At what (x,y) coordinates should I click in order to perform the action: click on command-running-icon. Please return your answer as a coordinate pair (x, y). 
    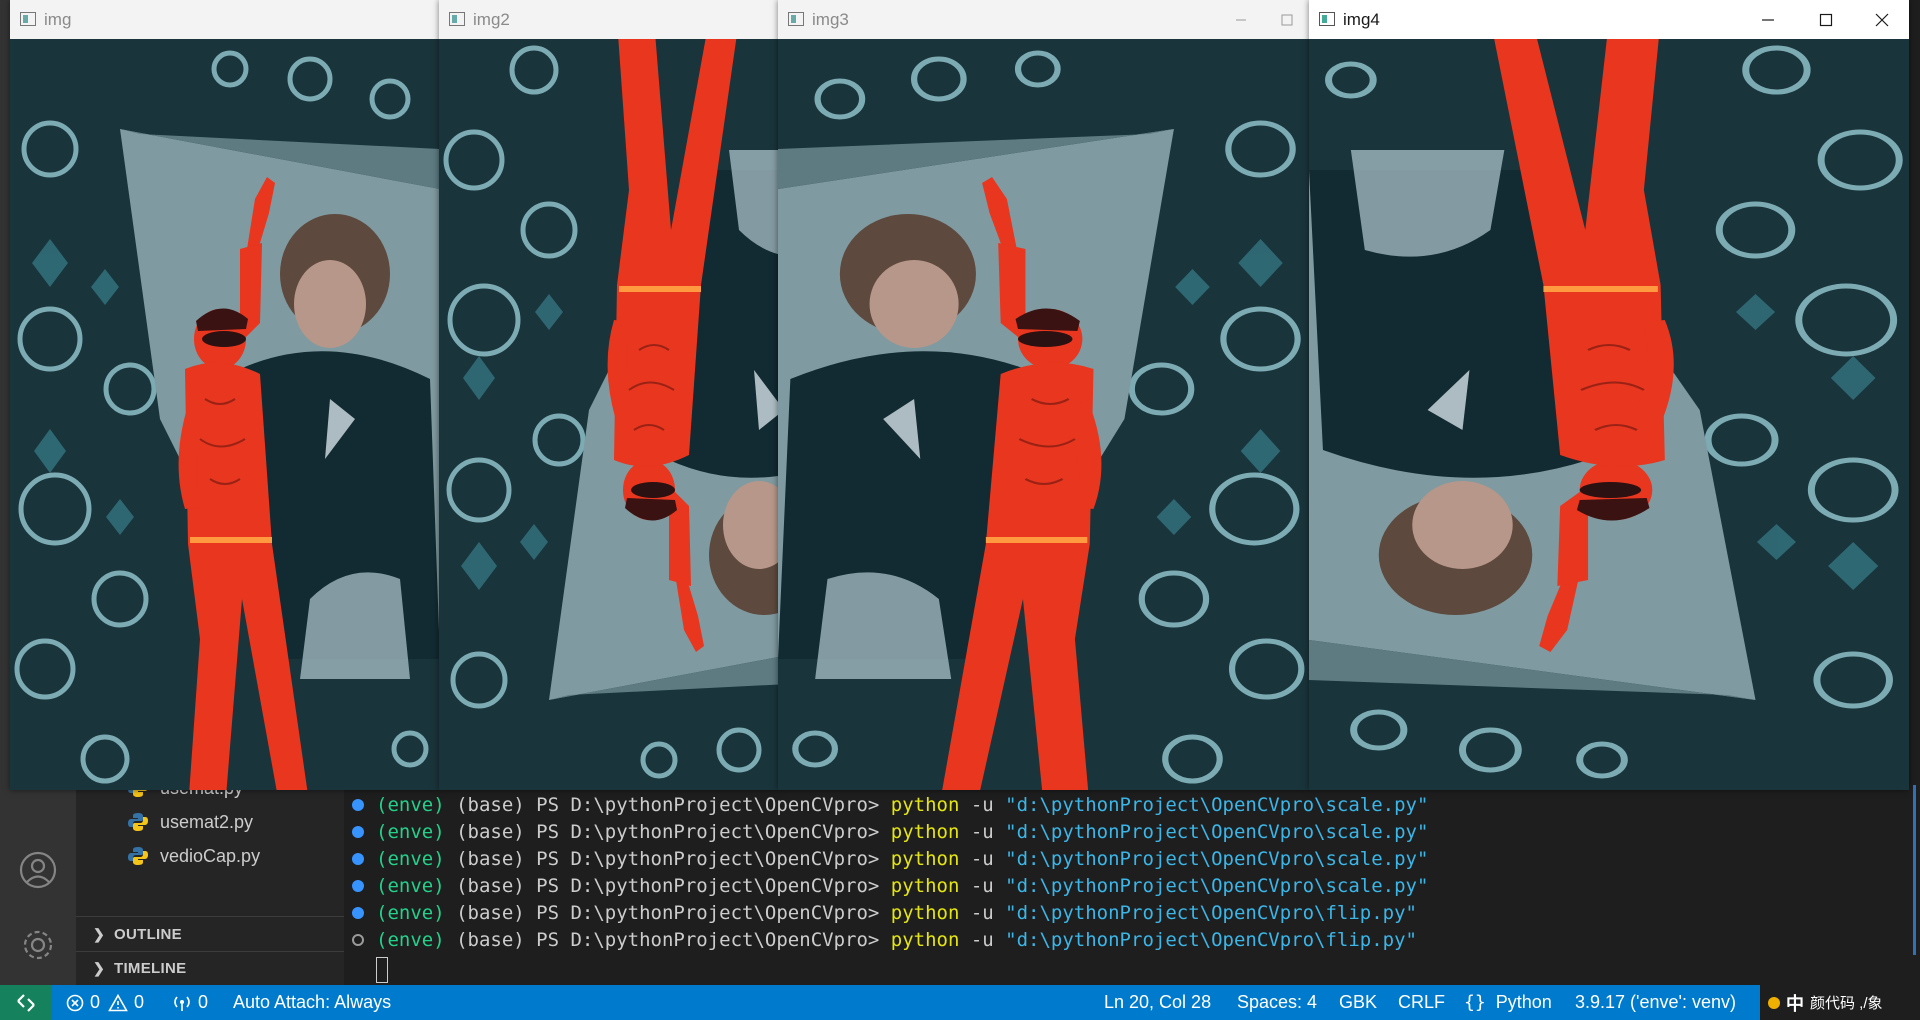
    Looking at the image, I should click on (358, 939).